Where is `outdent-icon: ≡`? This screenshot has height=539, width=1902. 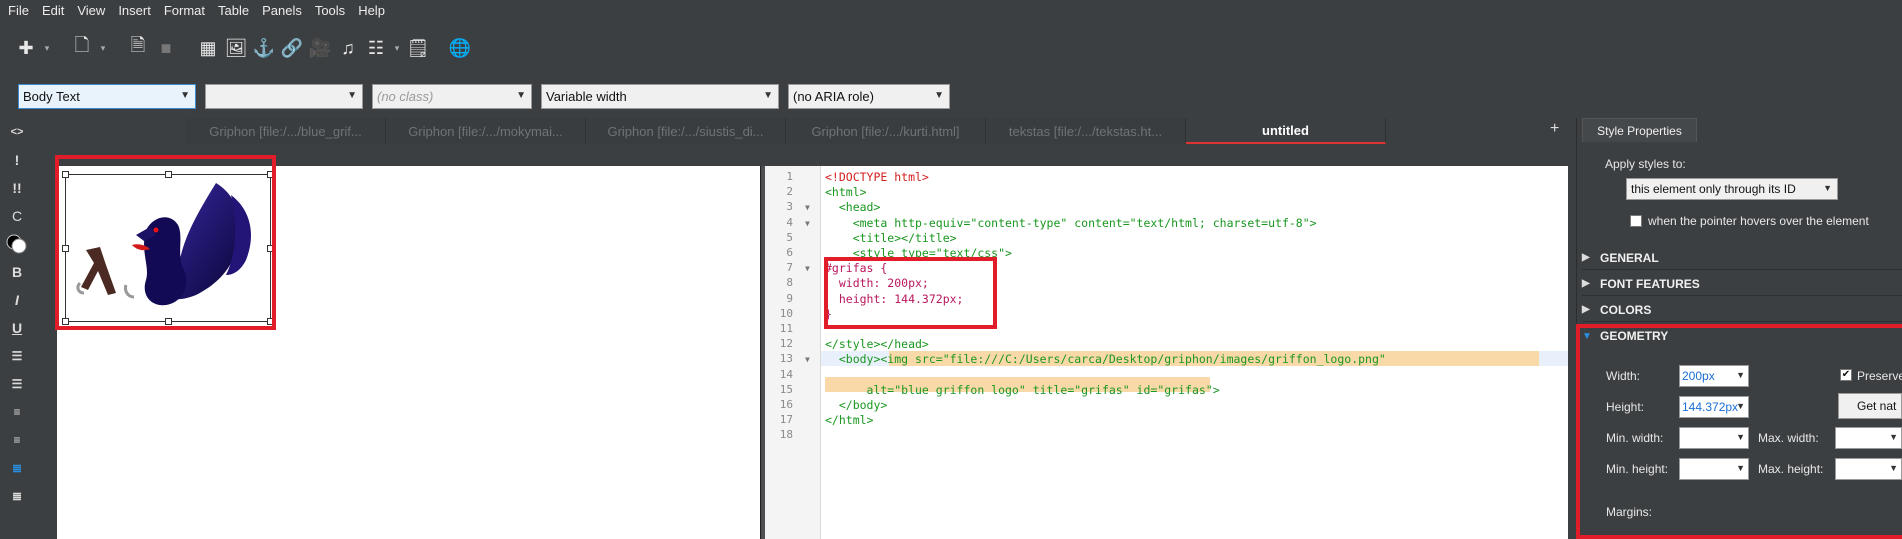 outdent-icon: ≡ is located at coordinates (17, 412).